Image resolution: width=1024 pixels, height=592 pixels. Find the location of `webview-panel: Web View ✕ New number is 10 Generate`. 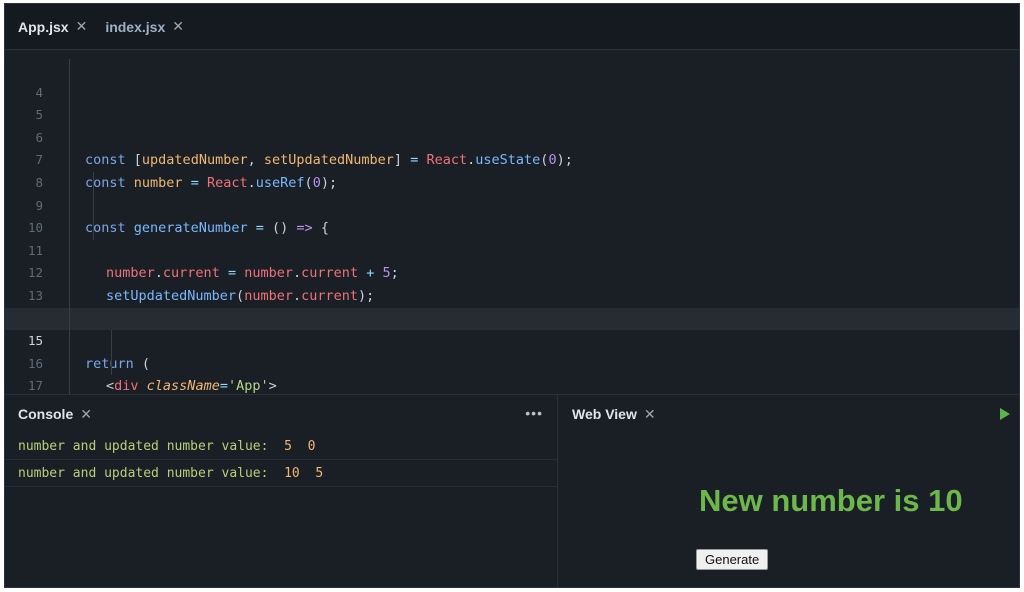

webview-panel: Web View ✕ New number is 10 Generate is located at coordinates (789, 491).